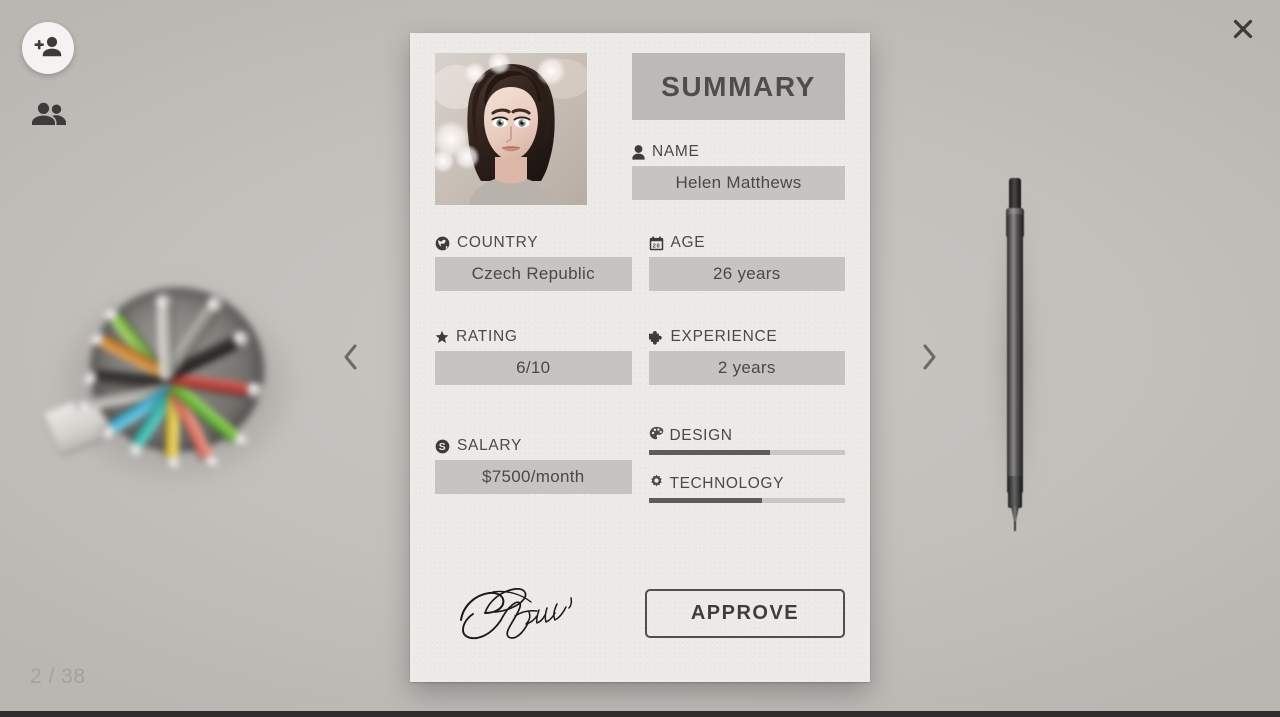 Image resolution: width=1280 pixels, height=717 pixels. What do you see at coordinates (724, 336) in the screenshot?
I see `experience-label: EXPERIENCE` at bounding box center [724, 336].